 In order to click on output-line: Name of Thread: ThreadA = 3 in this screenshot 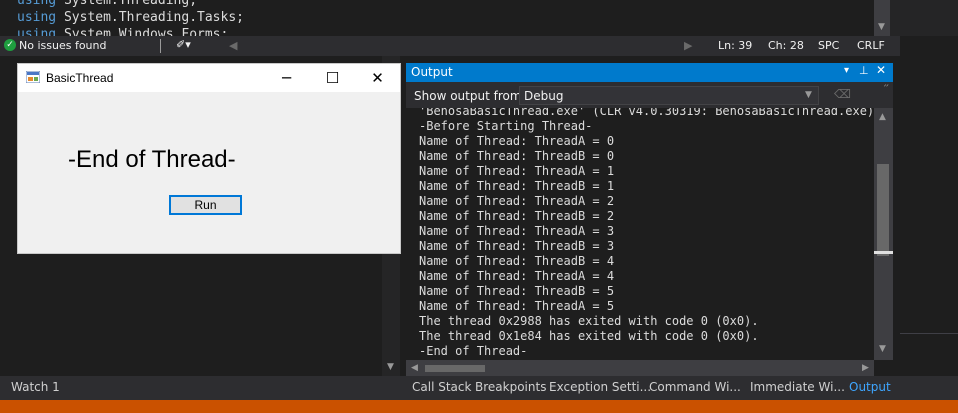, I will do `click(517, 231)`.